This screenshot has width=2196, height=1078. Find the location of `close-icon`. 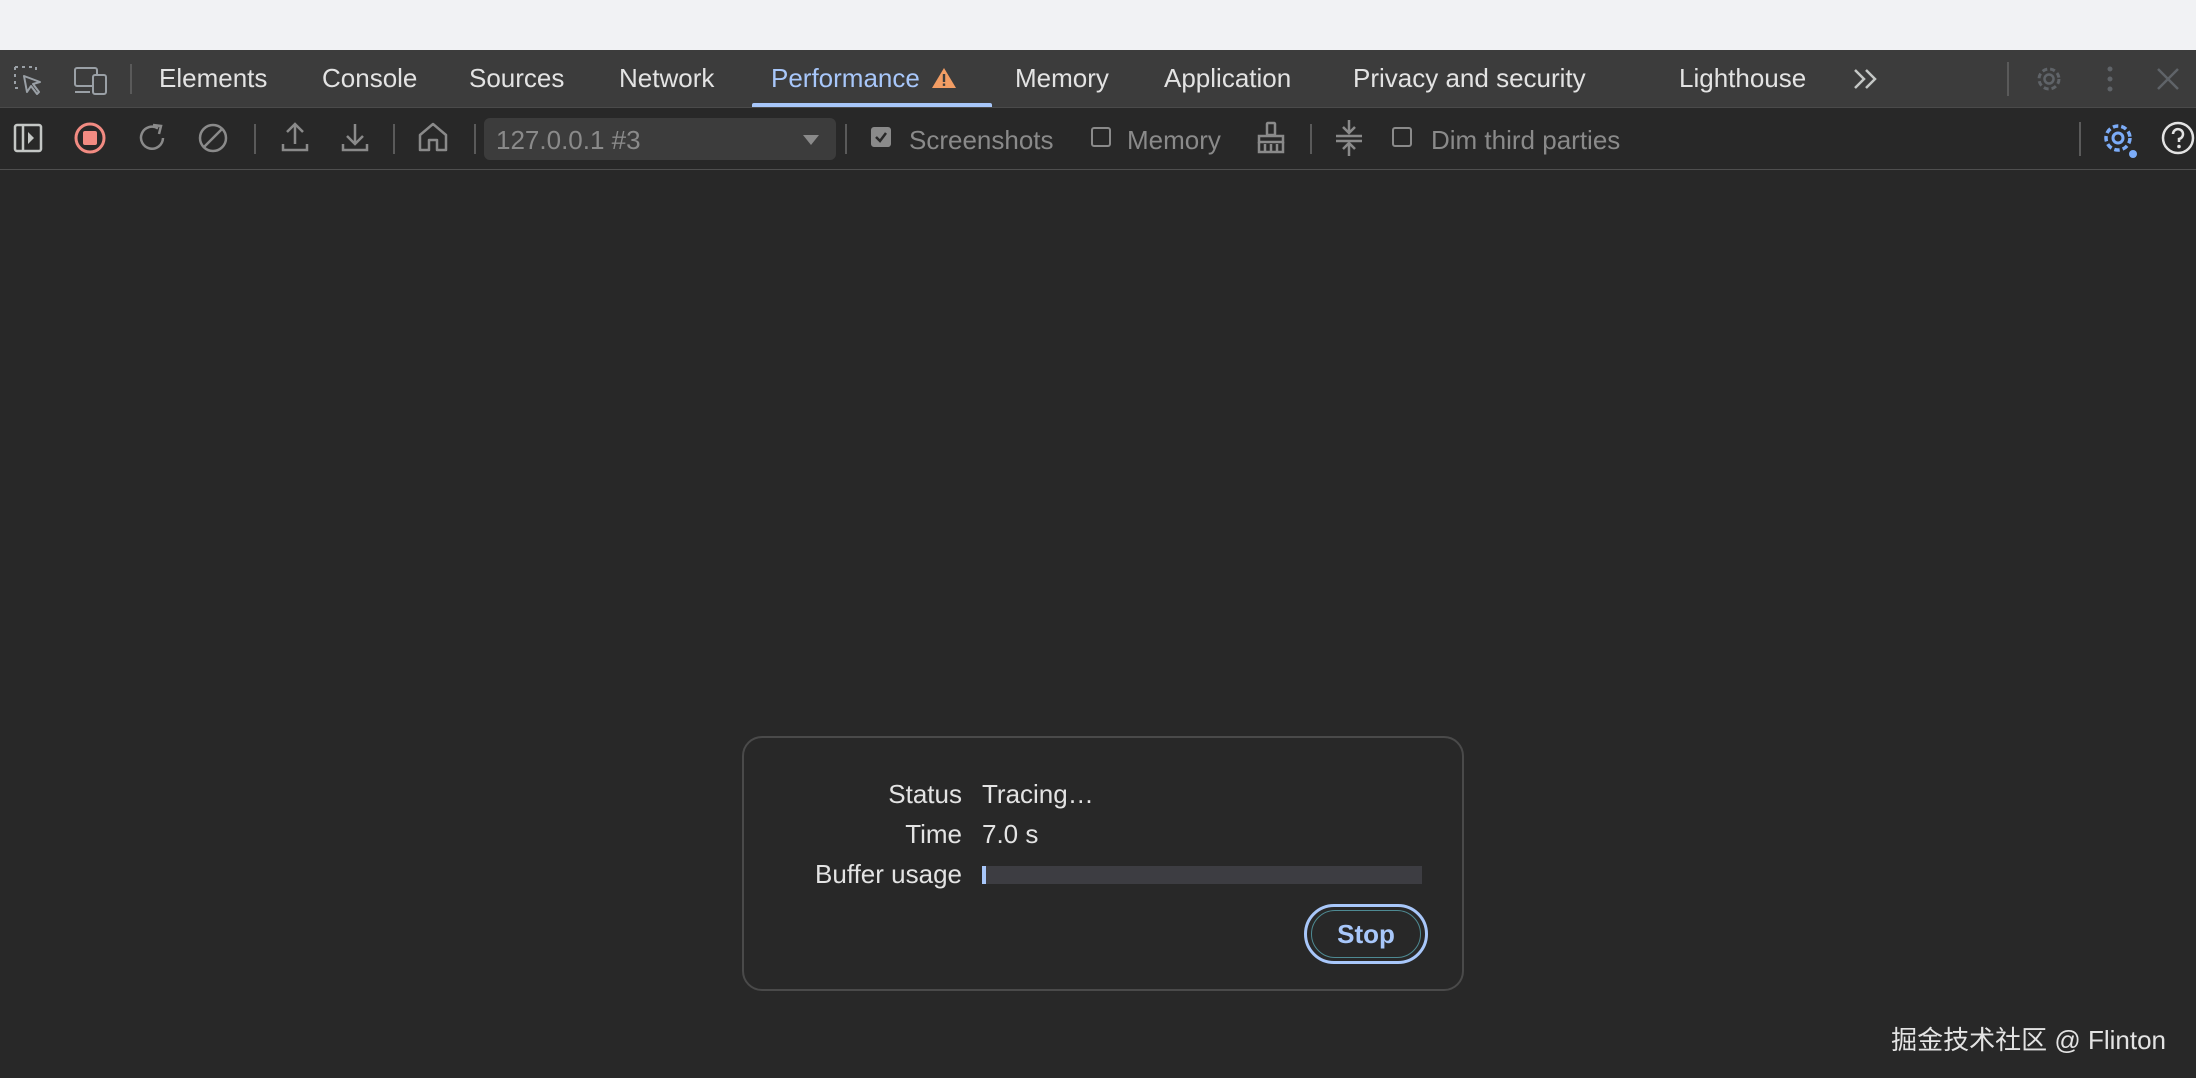

close-icon is located at coordinates (2168, 79).